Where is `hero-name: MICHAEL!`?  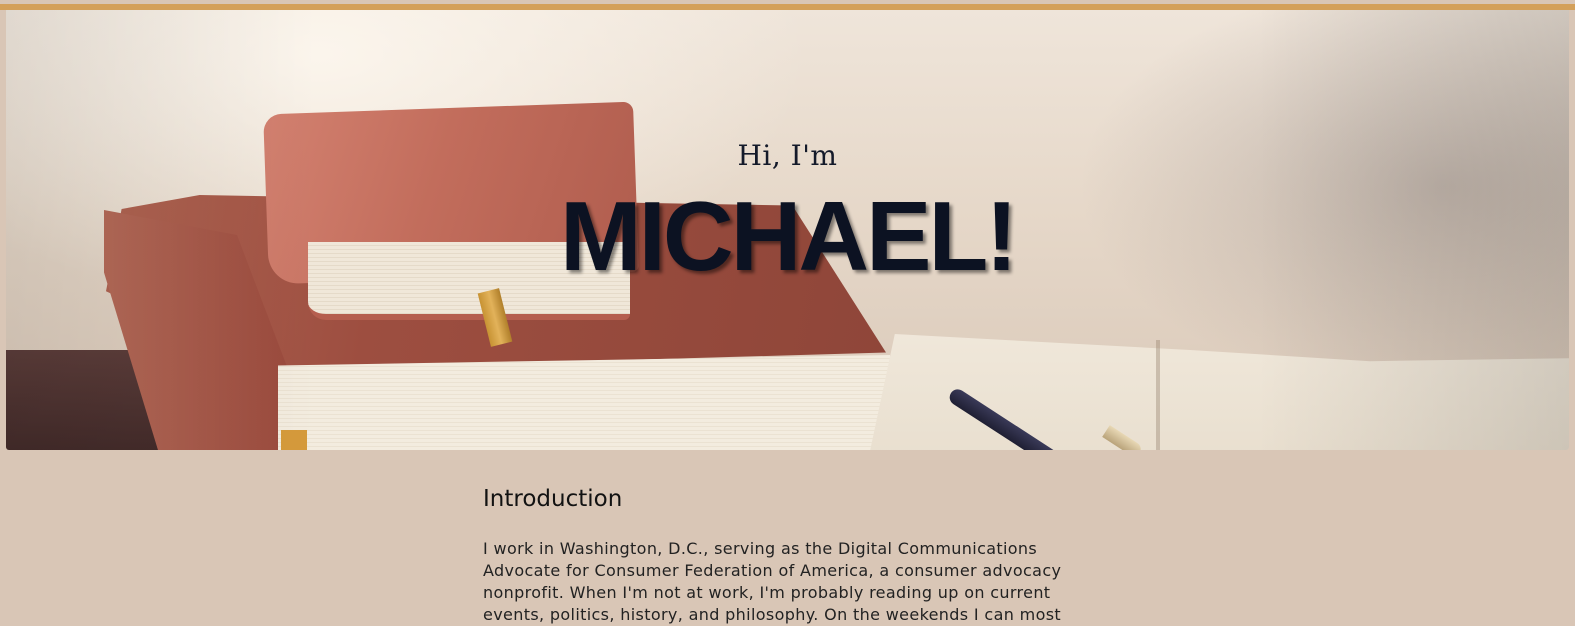
hero-name: MICHAEL! is located at coordinates (788, 236).